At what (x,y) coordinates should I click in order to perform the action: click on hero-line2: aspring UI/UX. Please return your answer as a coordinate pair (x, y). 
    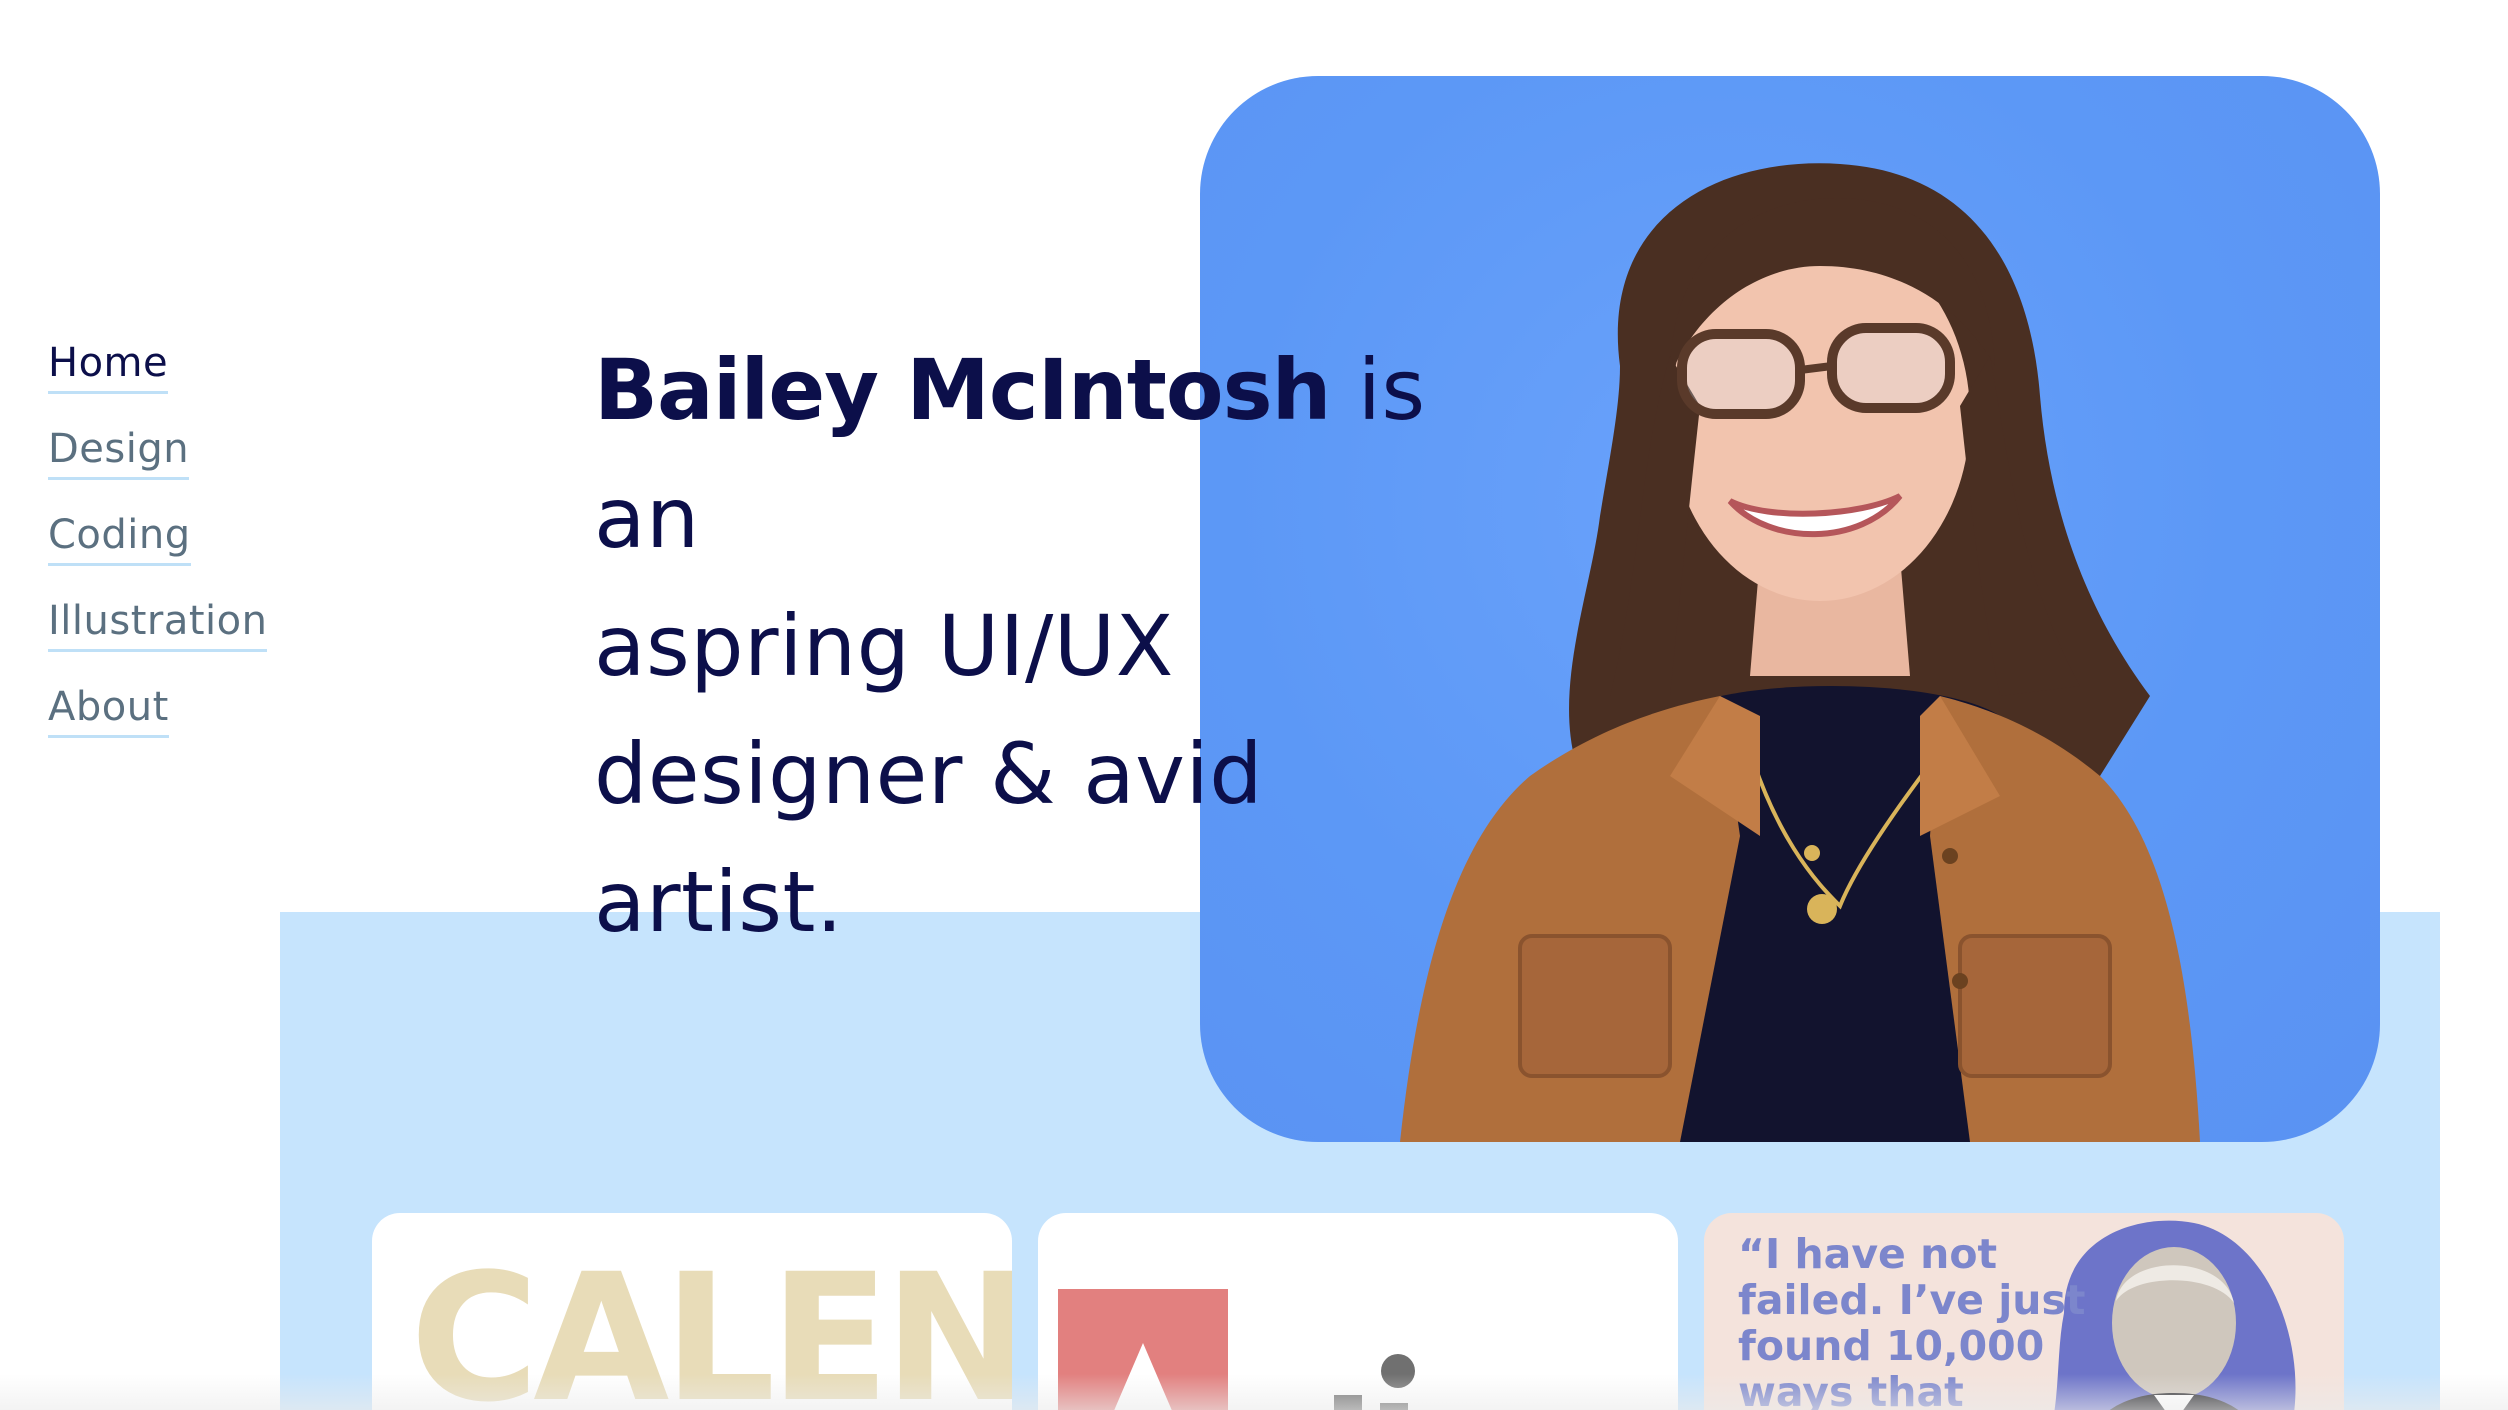
    Looking at the image, I should click on (884, 646).